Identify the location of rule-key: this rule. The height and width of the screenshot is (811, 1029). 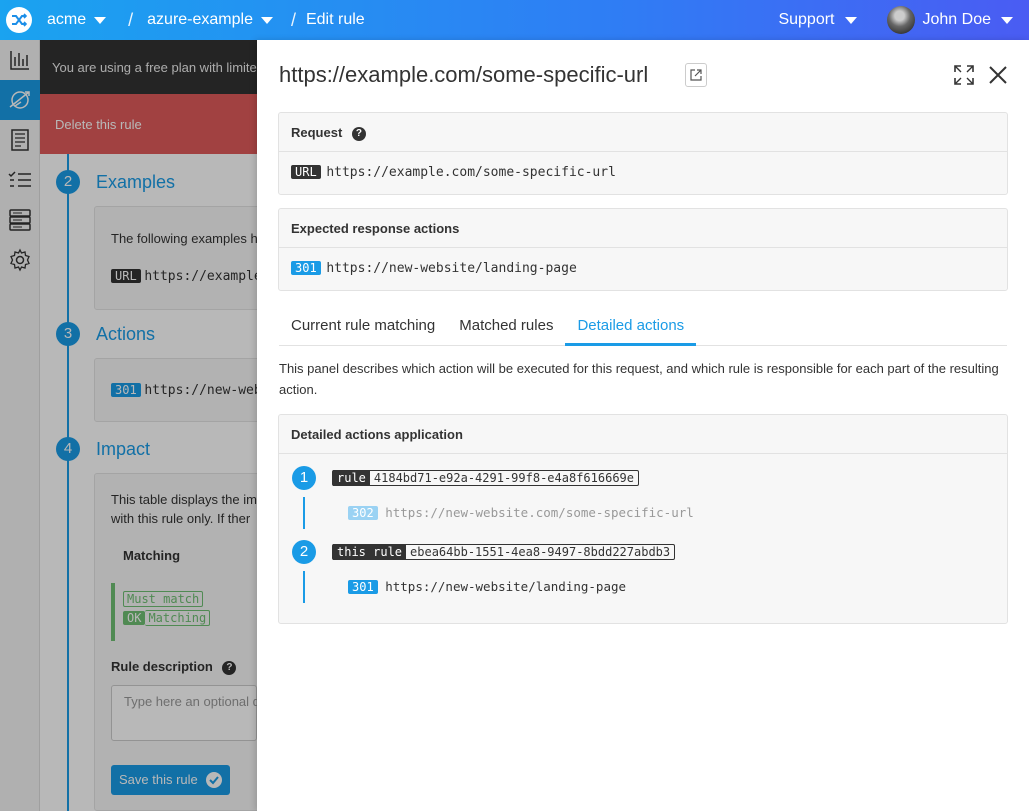
(370, 552).